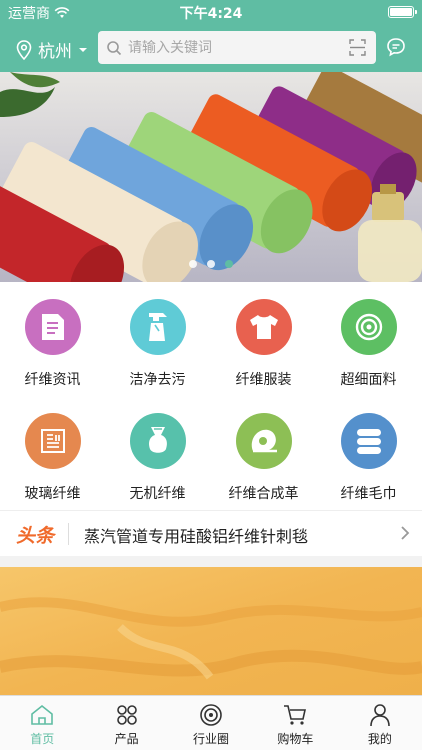 Image resolution: width=422 pixels, height=750 pixels. I want to click on category-fiber-news: 纤维资讯, so click(52, 339).